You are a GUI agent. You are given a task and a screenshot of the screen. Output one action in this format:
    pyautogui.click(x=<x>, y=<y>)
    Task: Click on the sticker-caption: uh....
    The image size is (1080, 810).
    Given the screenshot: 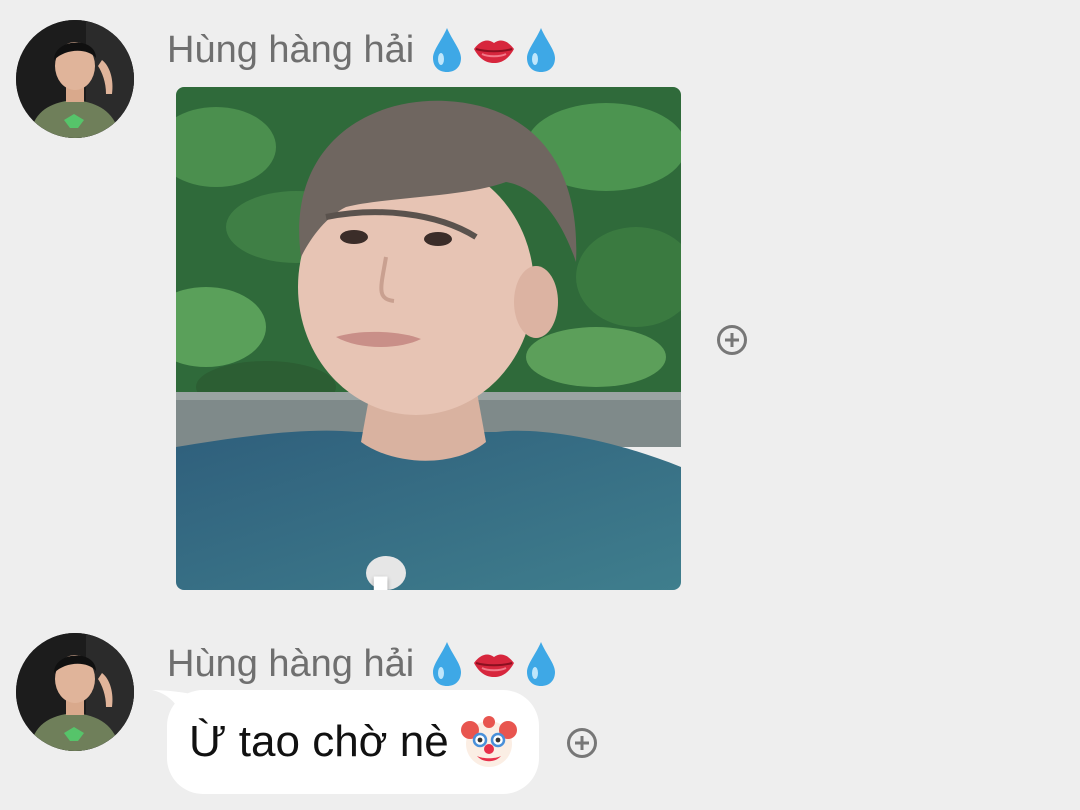 What is the action you would take?
    pyautogui.click(x=428, y=580)
    